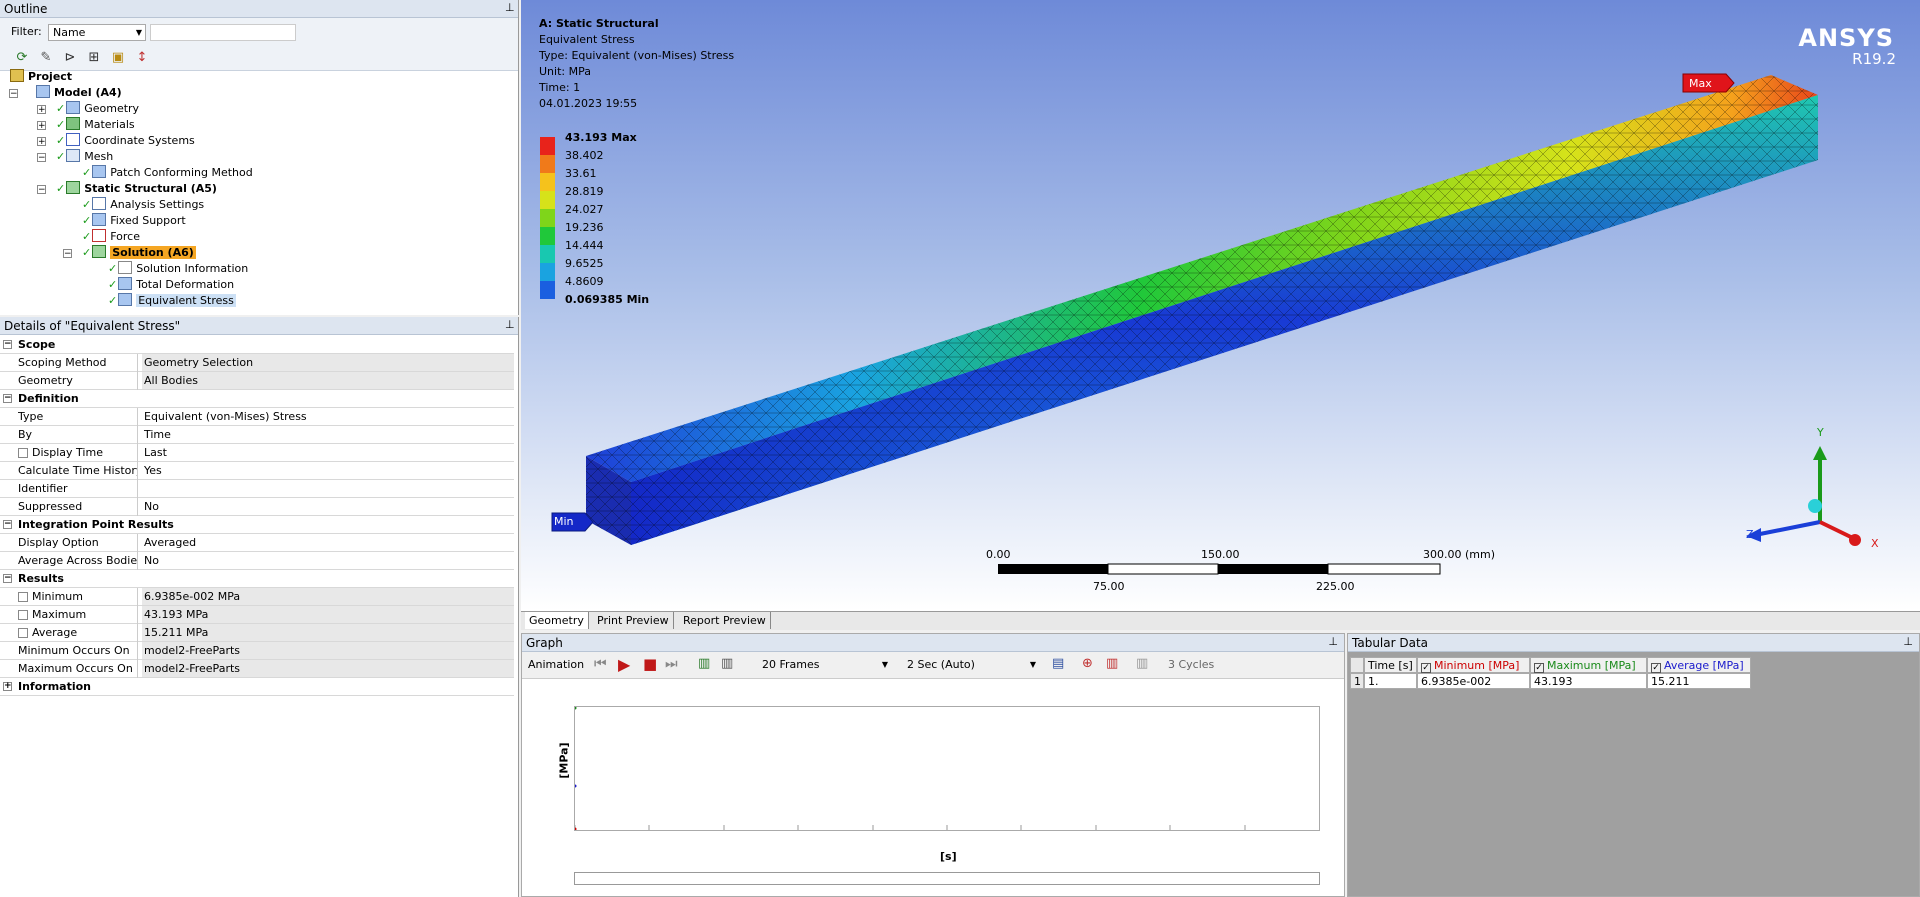 Image resolution: width=1920 pixels, height=897 pixels. What do you see at coordinates (1390, 681) in the screenshot?
I see `table-cell-time: 1.` at bounding box center [1390, 681].